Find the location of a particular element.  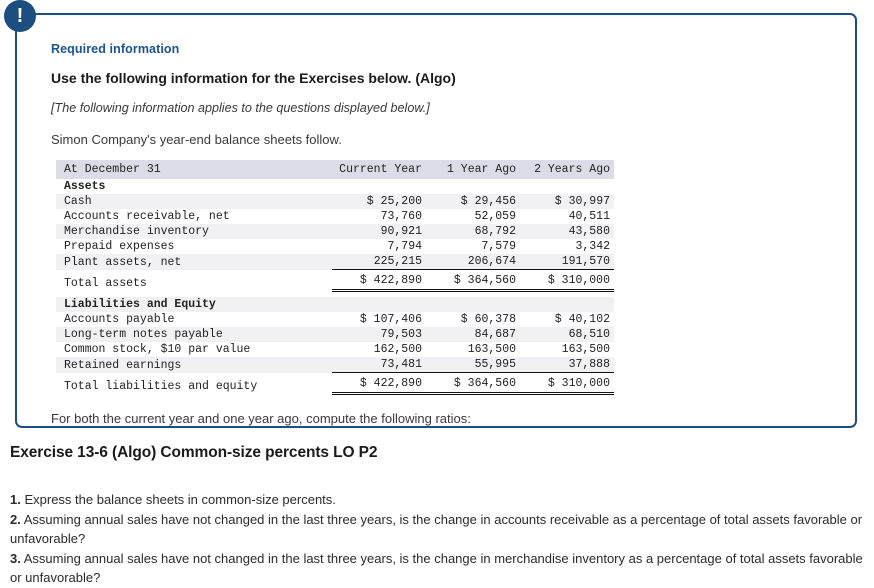

column-header-2-years-ago: 2 Years Ago is located at coordinates (567, 169).